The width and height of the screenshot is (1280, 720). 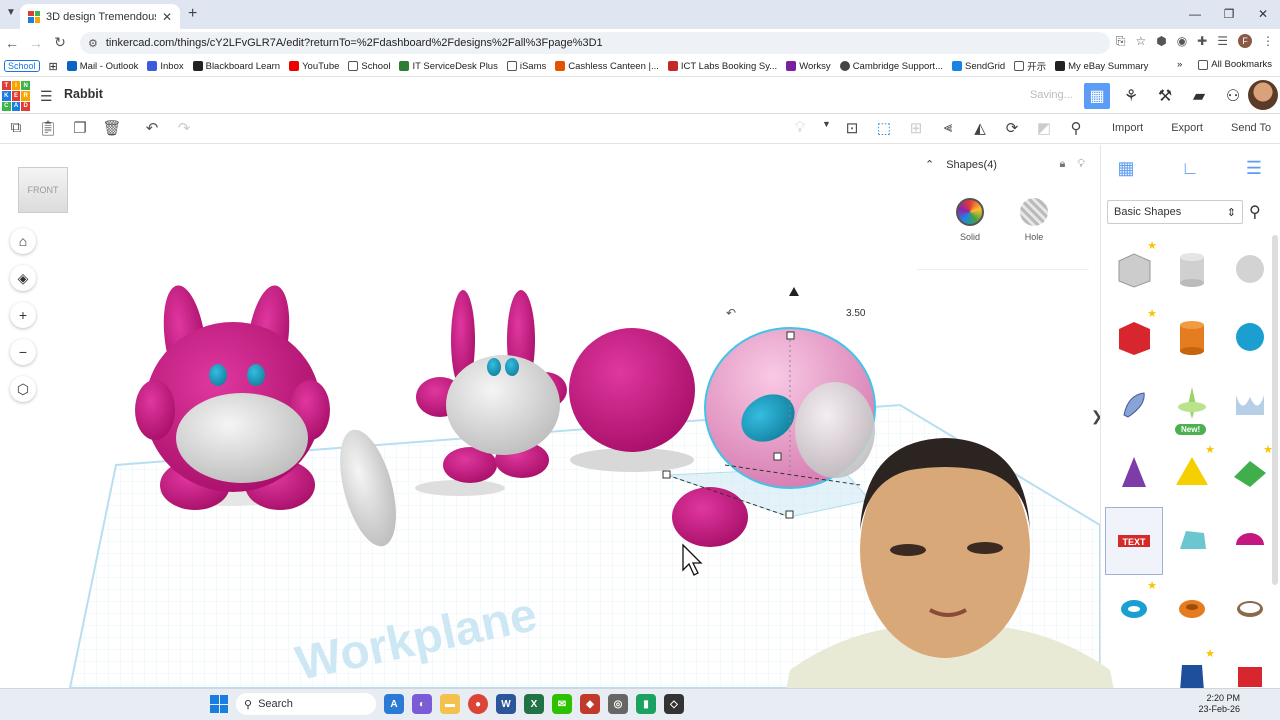 What do you see at coordinates (1250, 609) in the screenshot?
I see `shape-ring` at bounding box center [1250, 609].